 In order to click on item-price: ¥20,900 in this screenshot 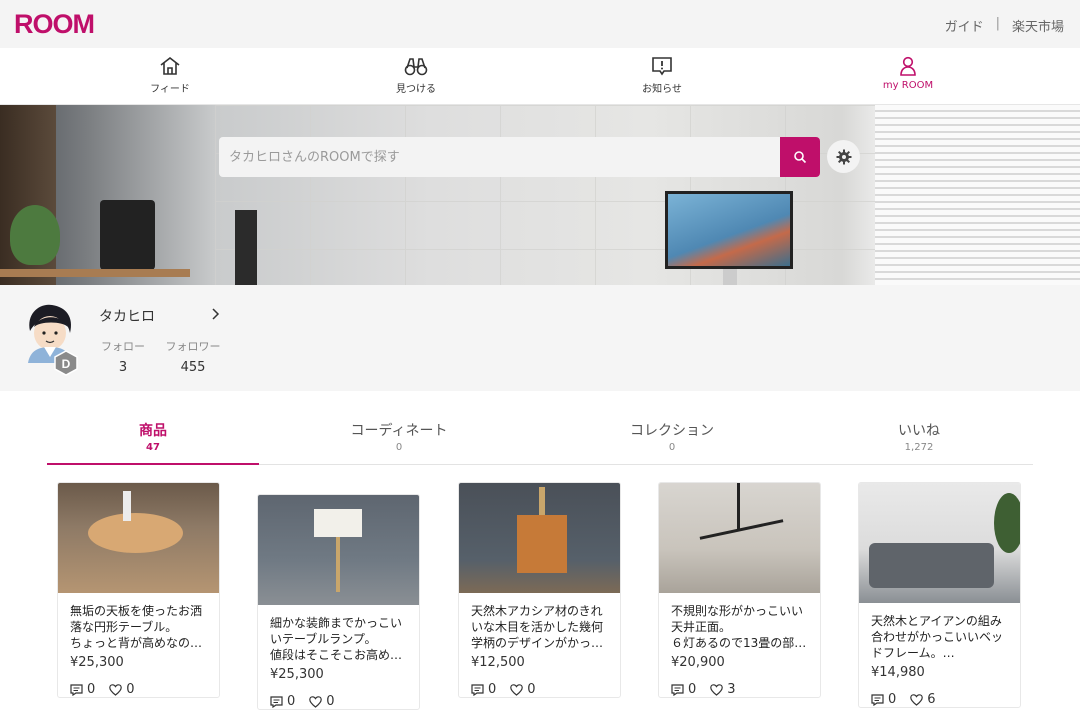, I will do `click(698, 662)`.